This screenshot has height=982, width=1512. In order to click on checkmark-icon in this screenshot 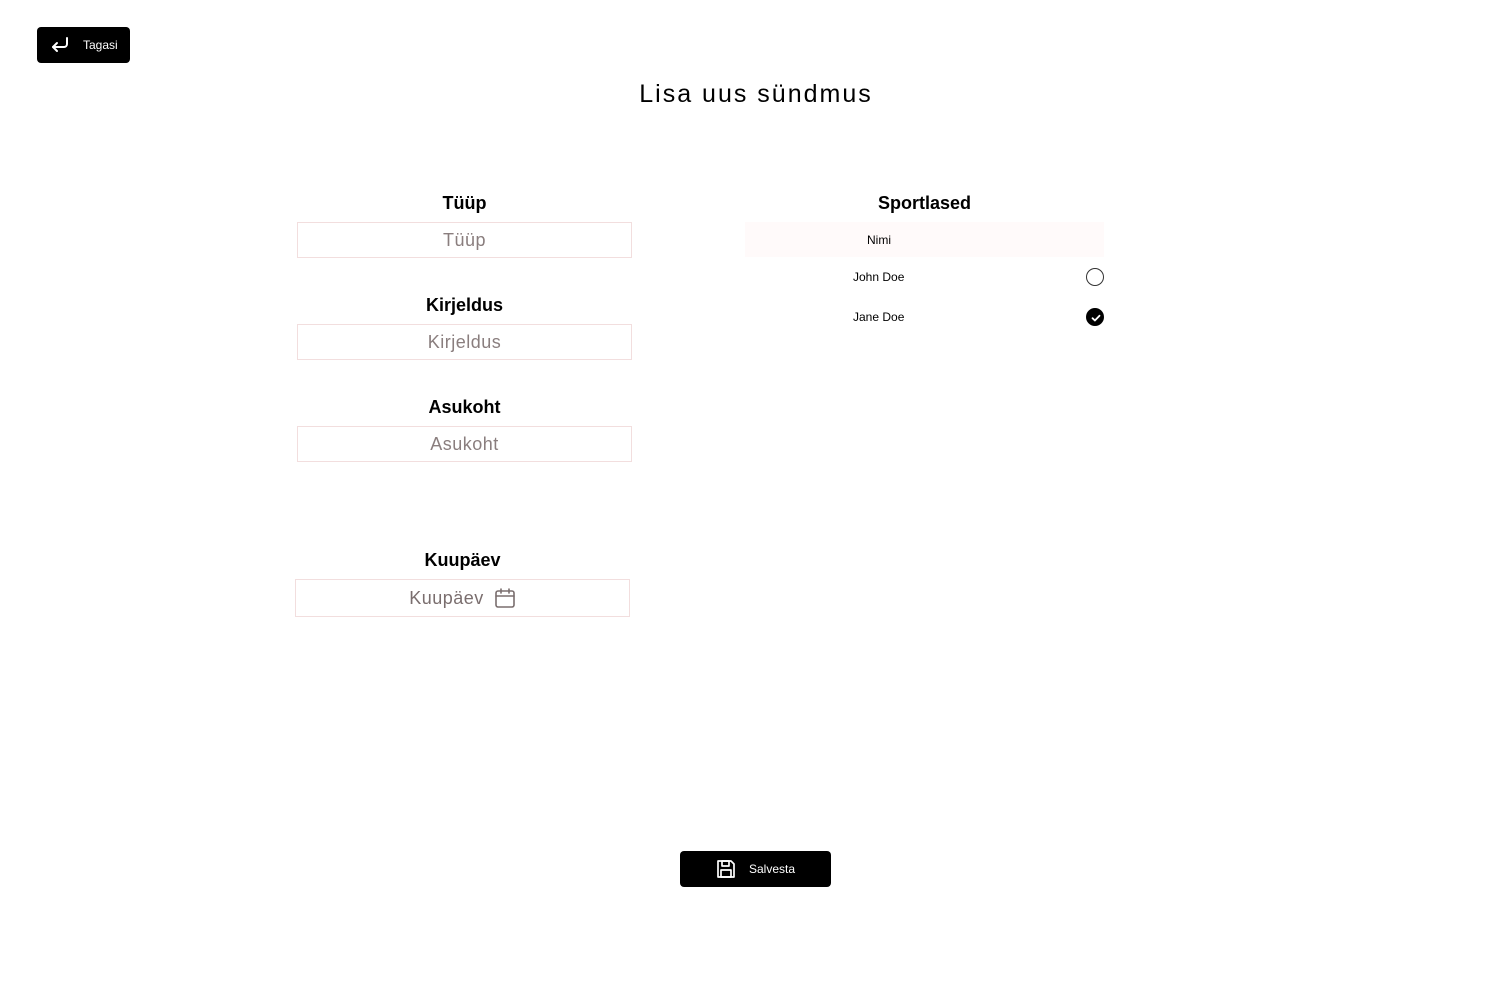, I will do `click(1096, 318)`.